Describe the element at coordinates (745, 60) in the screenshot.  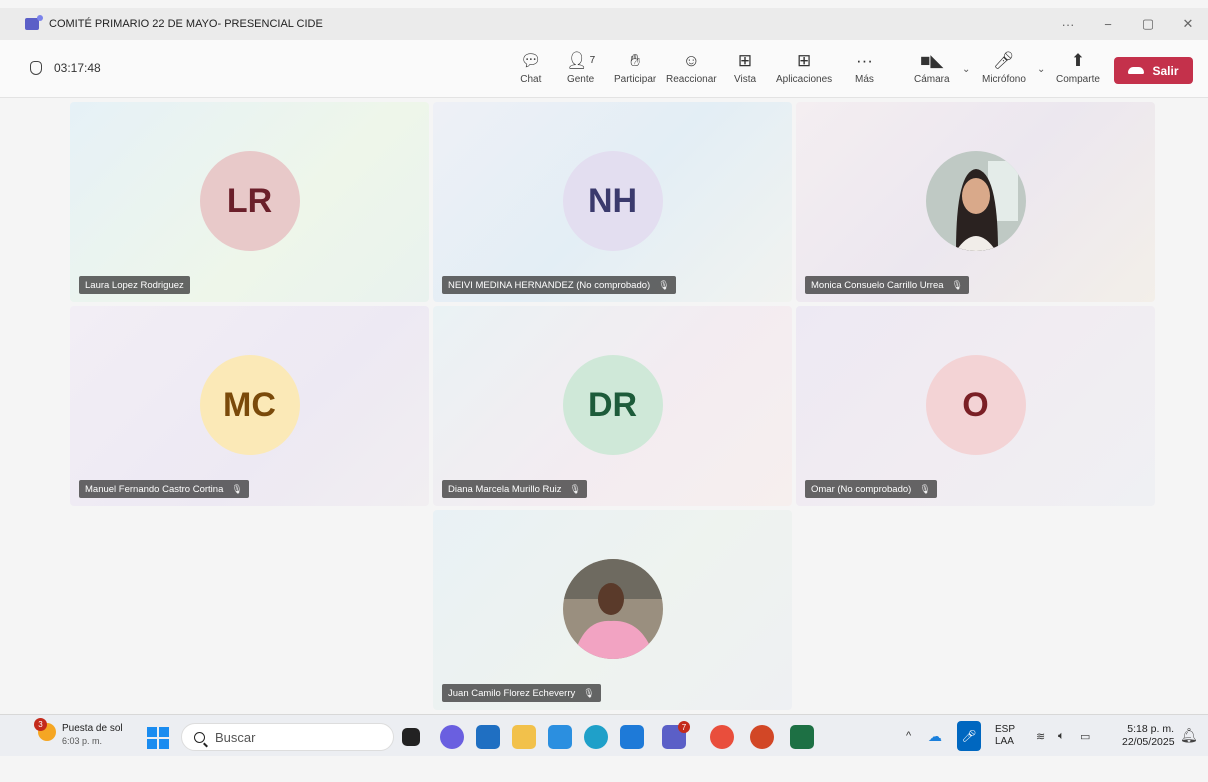
I see `grid-icon: ⊞` at that location.